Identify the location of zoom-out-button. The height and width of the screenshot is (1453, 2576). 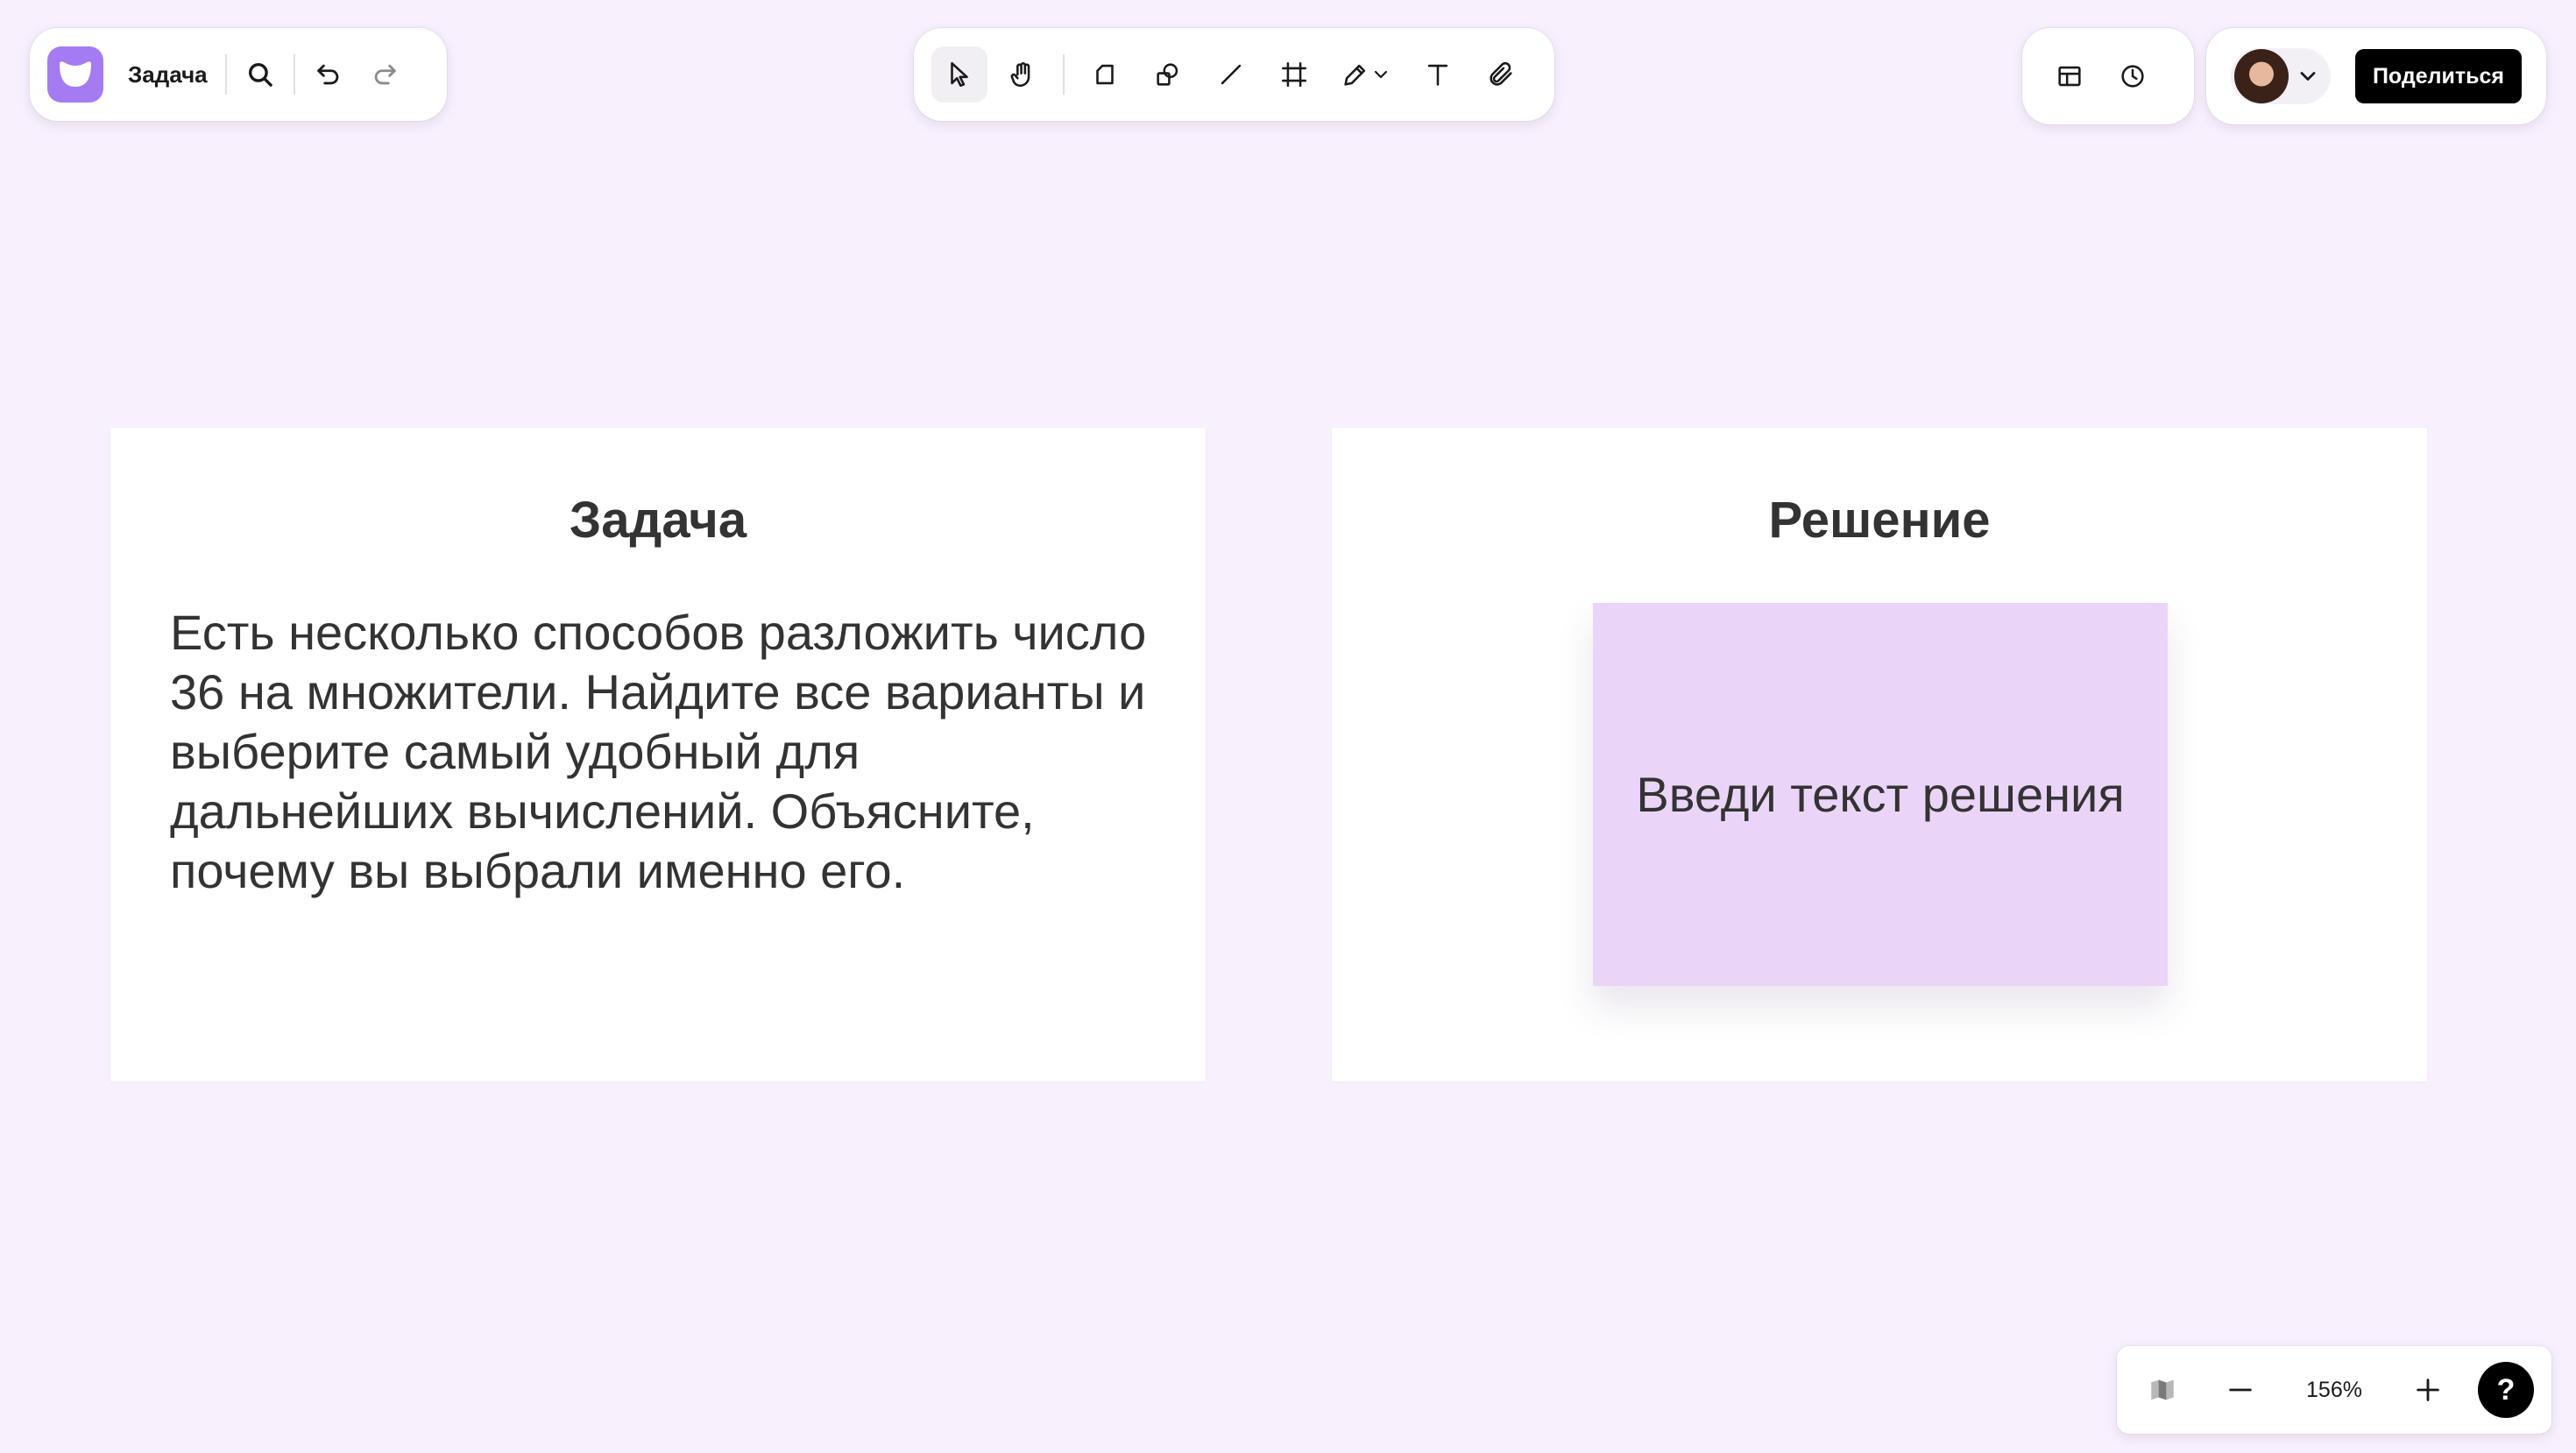
(2240, 1390).